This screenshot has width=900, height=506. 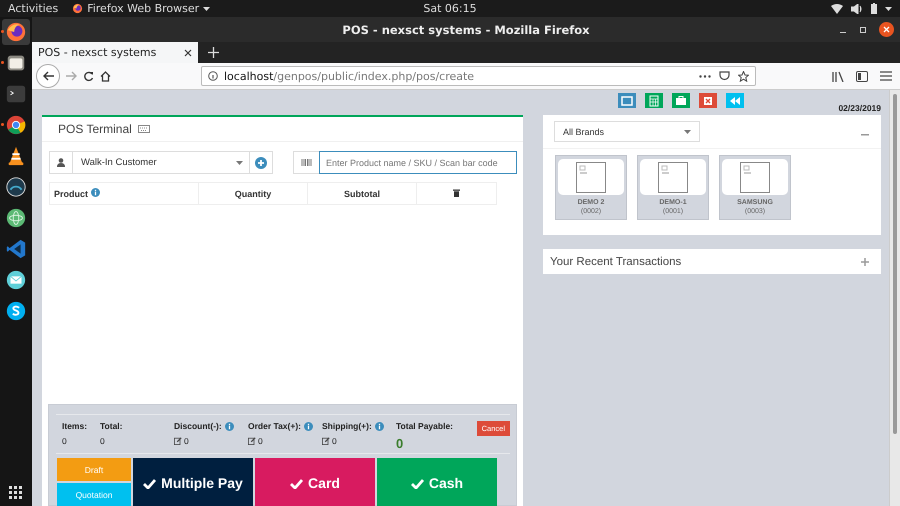 I want to click on gauge-app-icon, so click(x=16, y=187).